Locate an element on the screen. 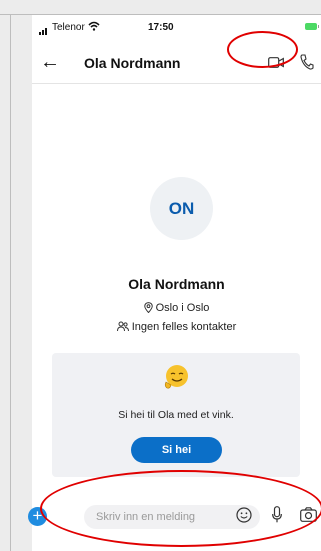 This screenshot has width=321, height=551. profile-location: Oslo i Oslo is located at coordinates (176, 308).